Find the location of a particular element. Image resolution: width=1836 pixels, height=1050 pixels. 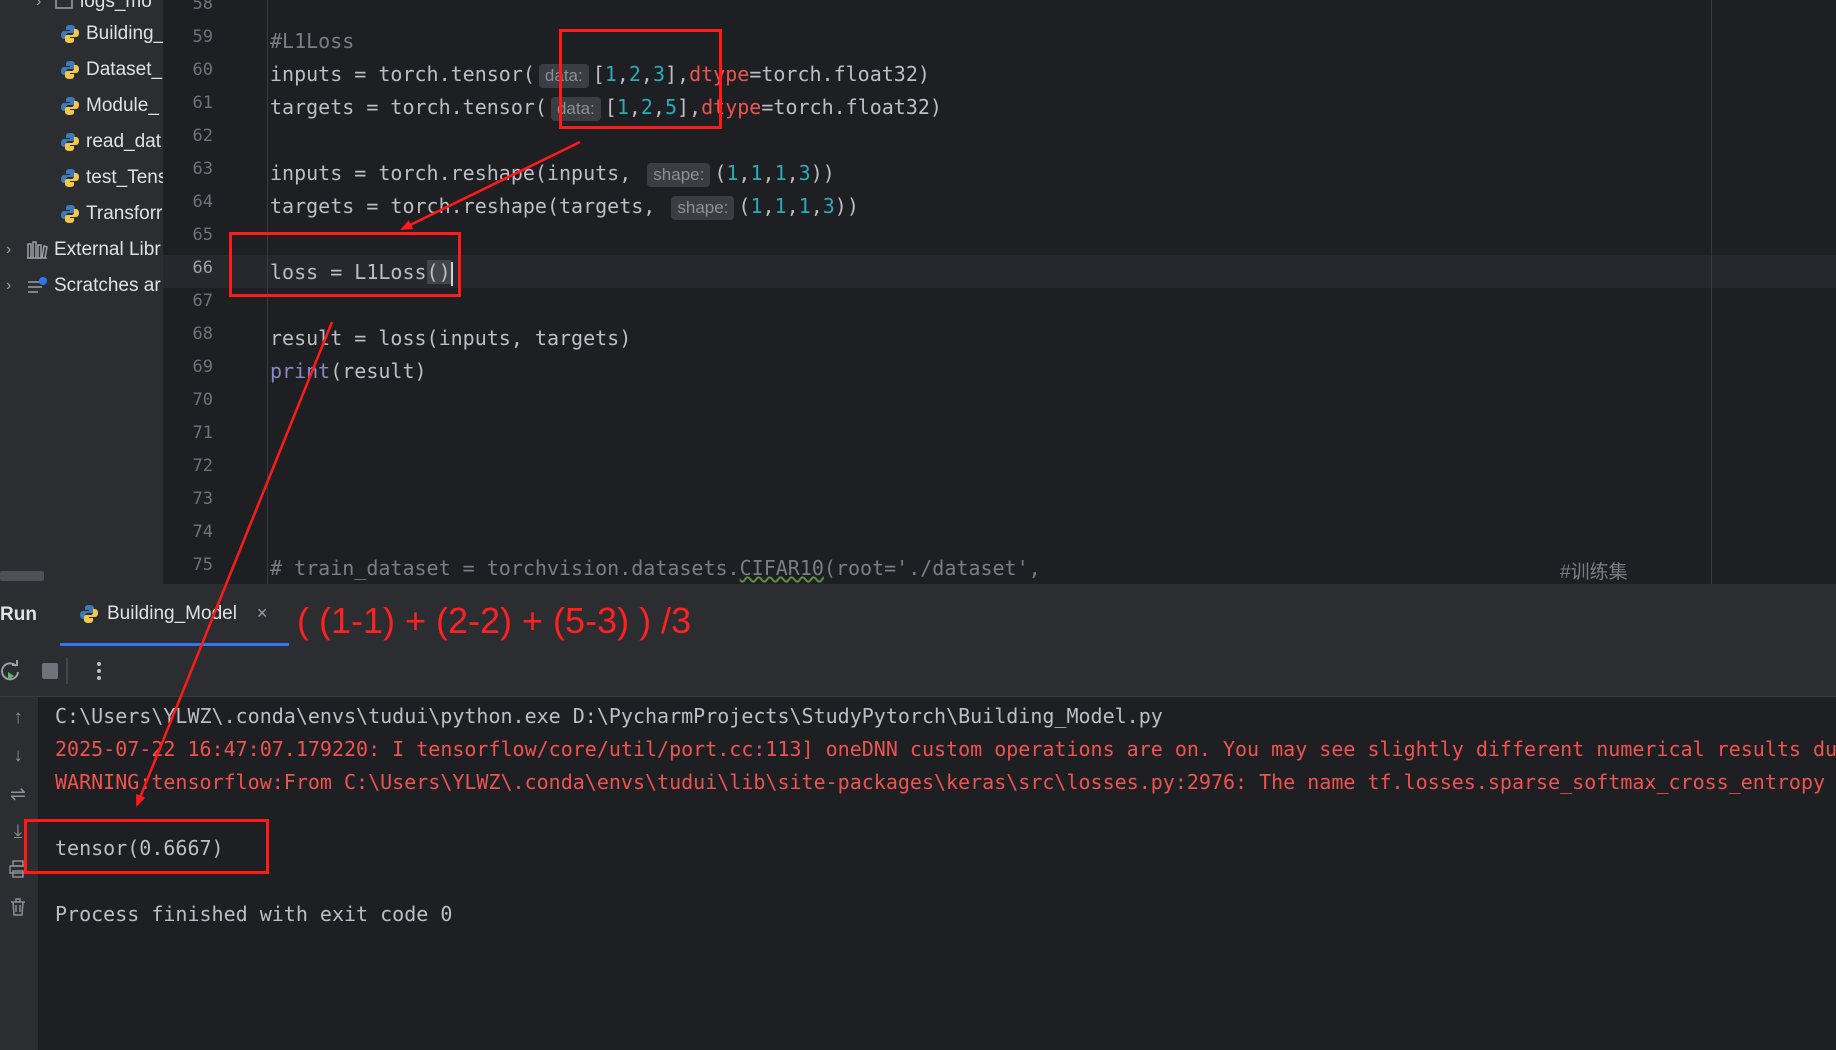

code-text: inputs = torch.reshape(inputs, is located at coordinates (451, 173).